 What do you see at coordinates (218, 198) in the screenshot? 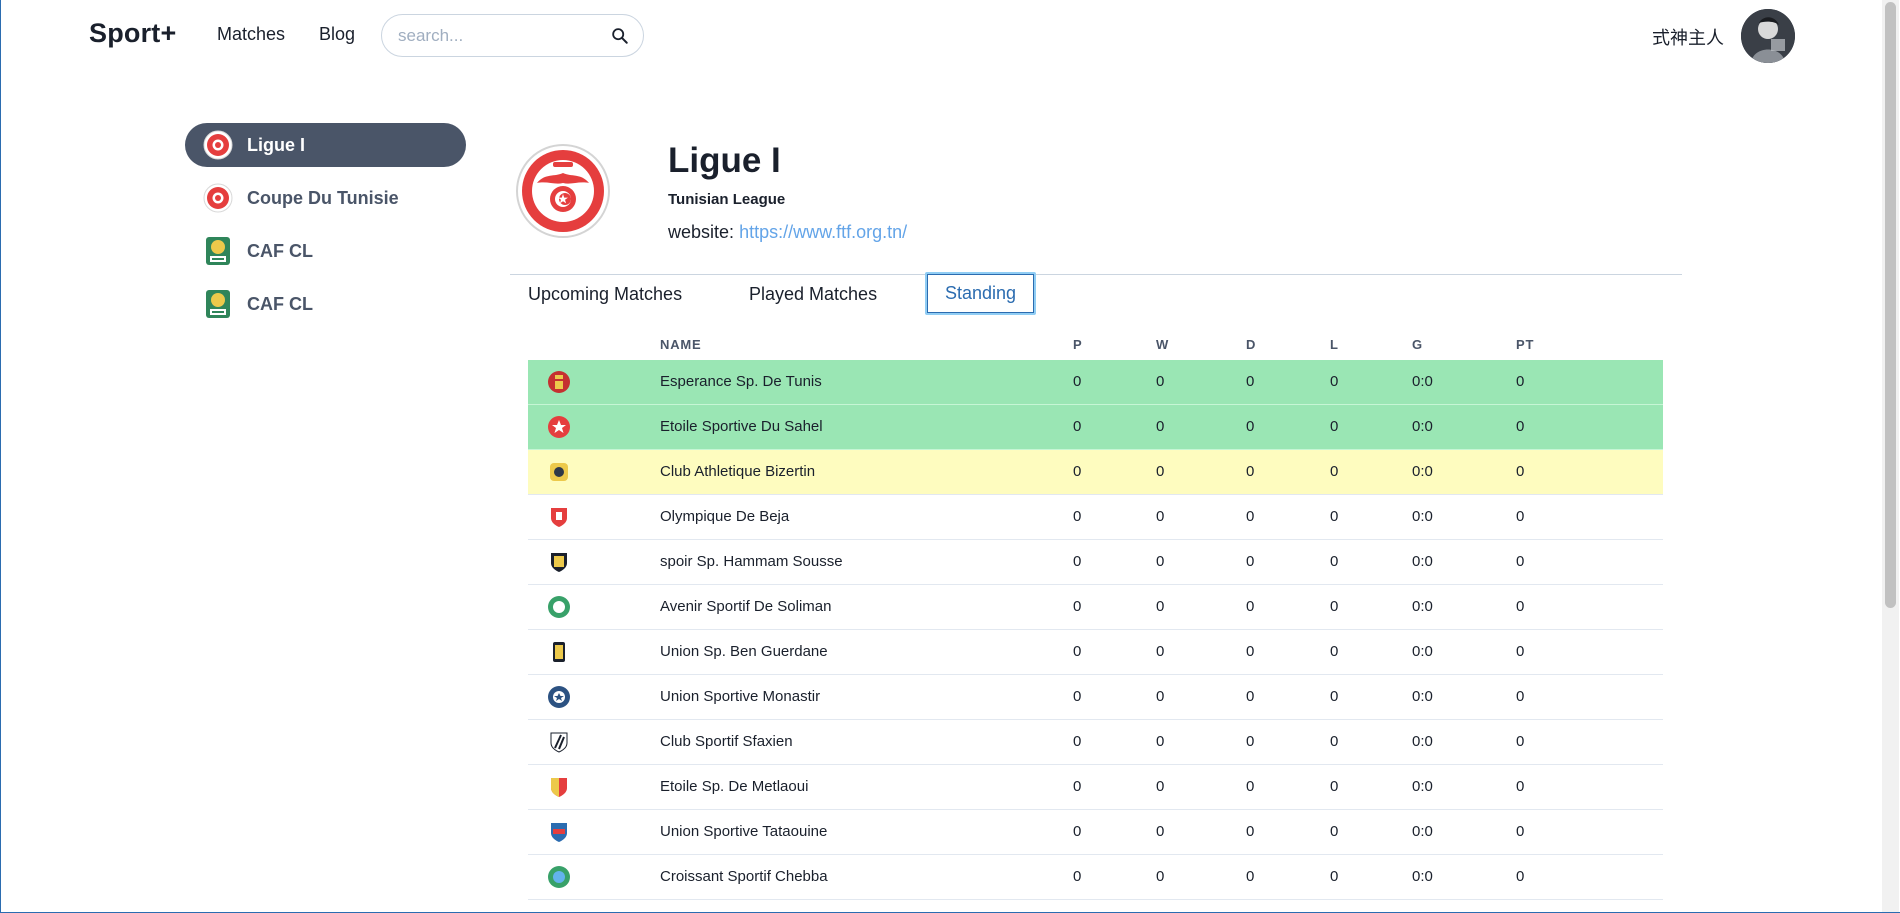
I see `ftf-logo-icon` at bounding box center [218, 198].